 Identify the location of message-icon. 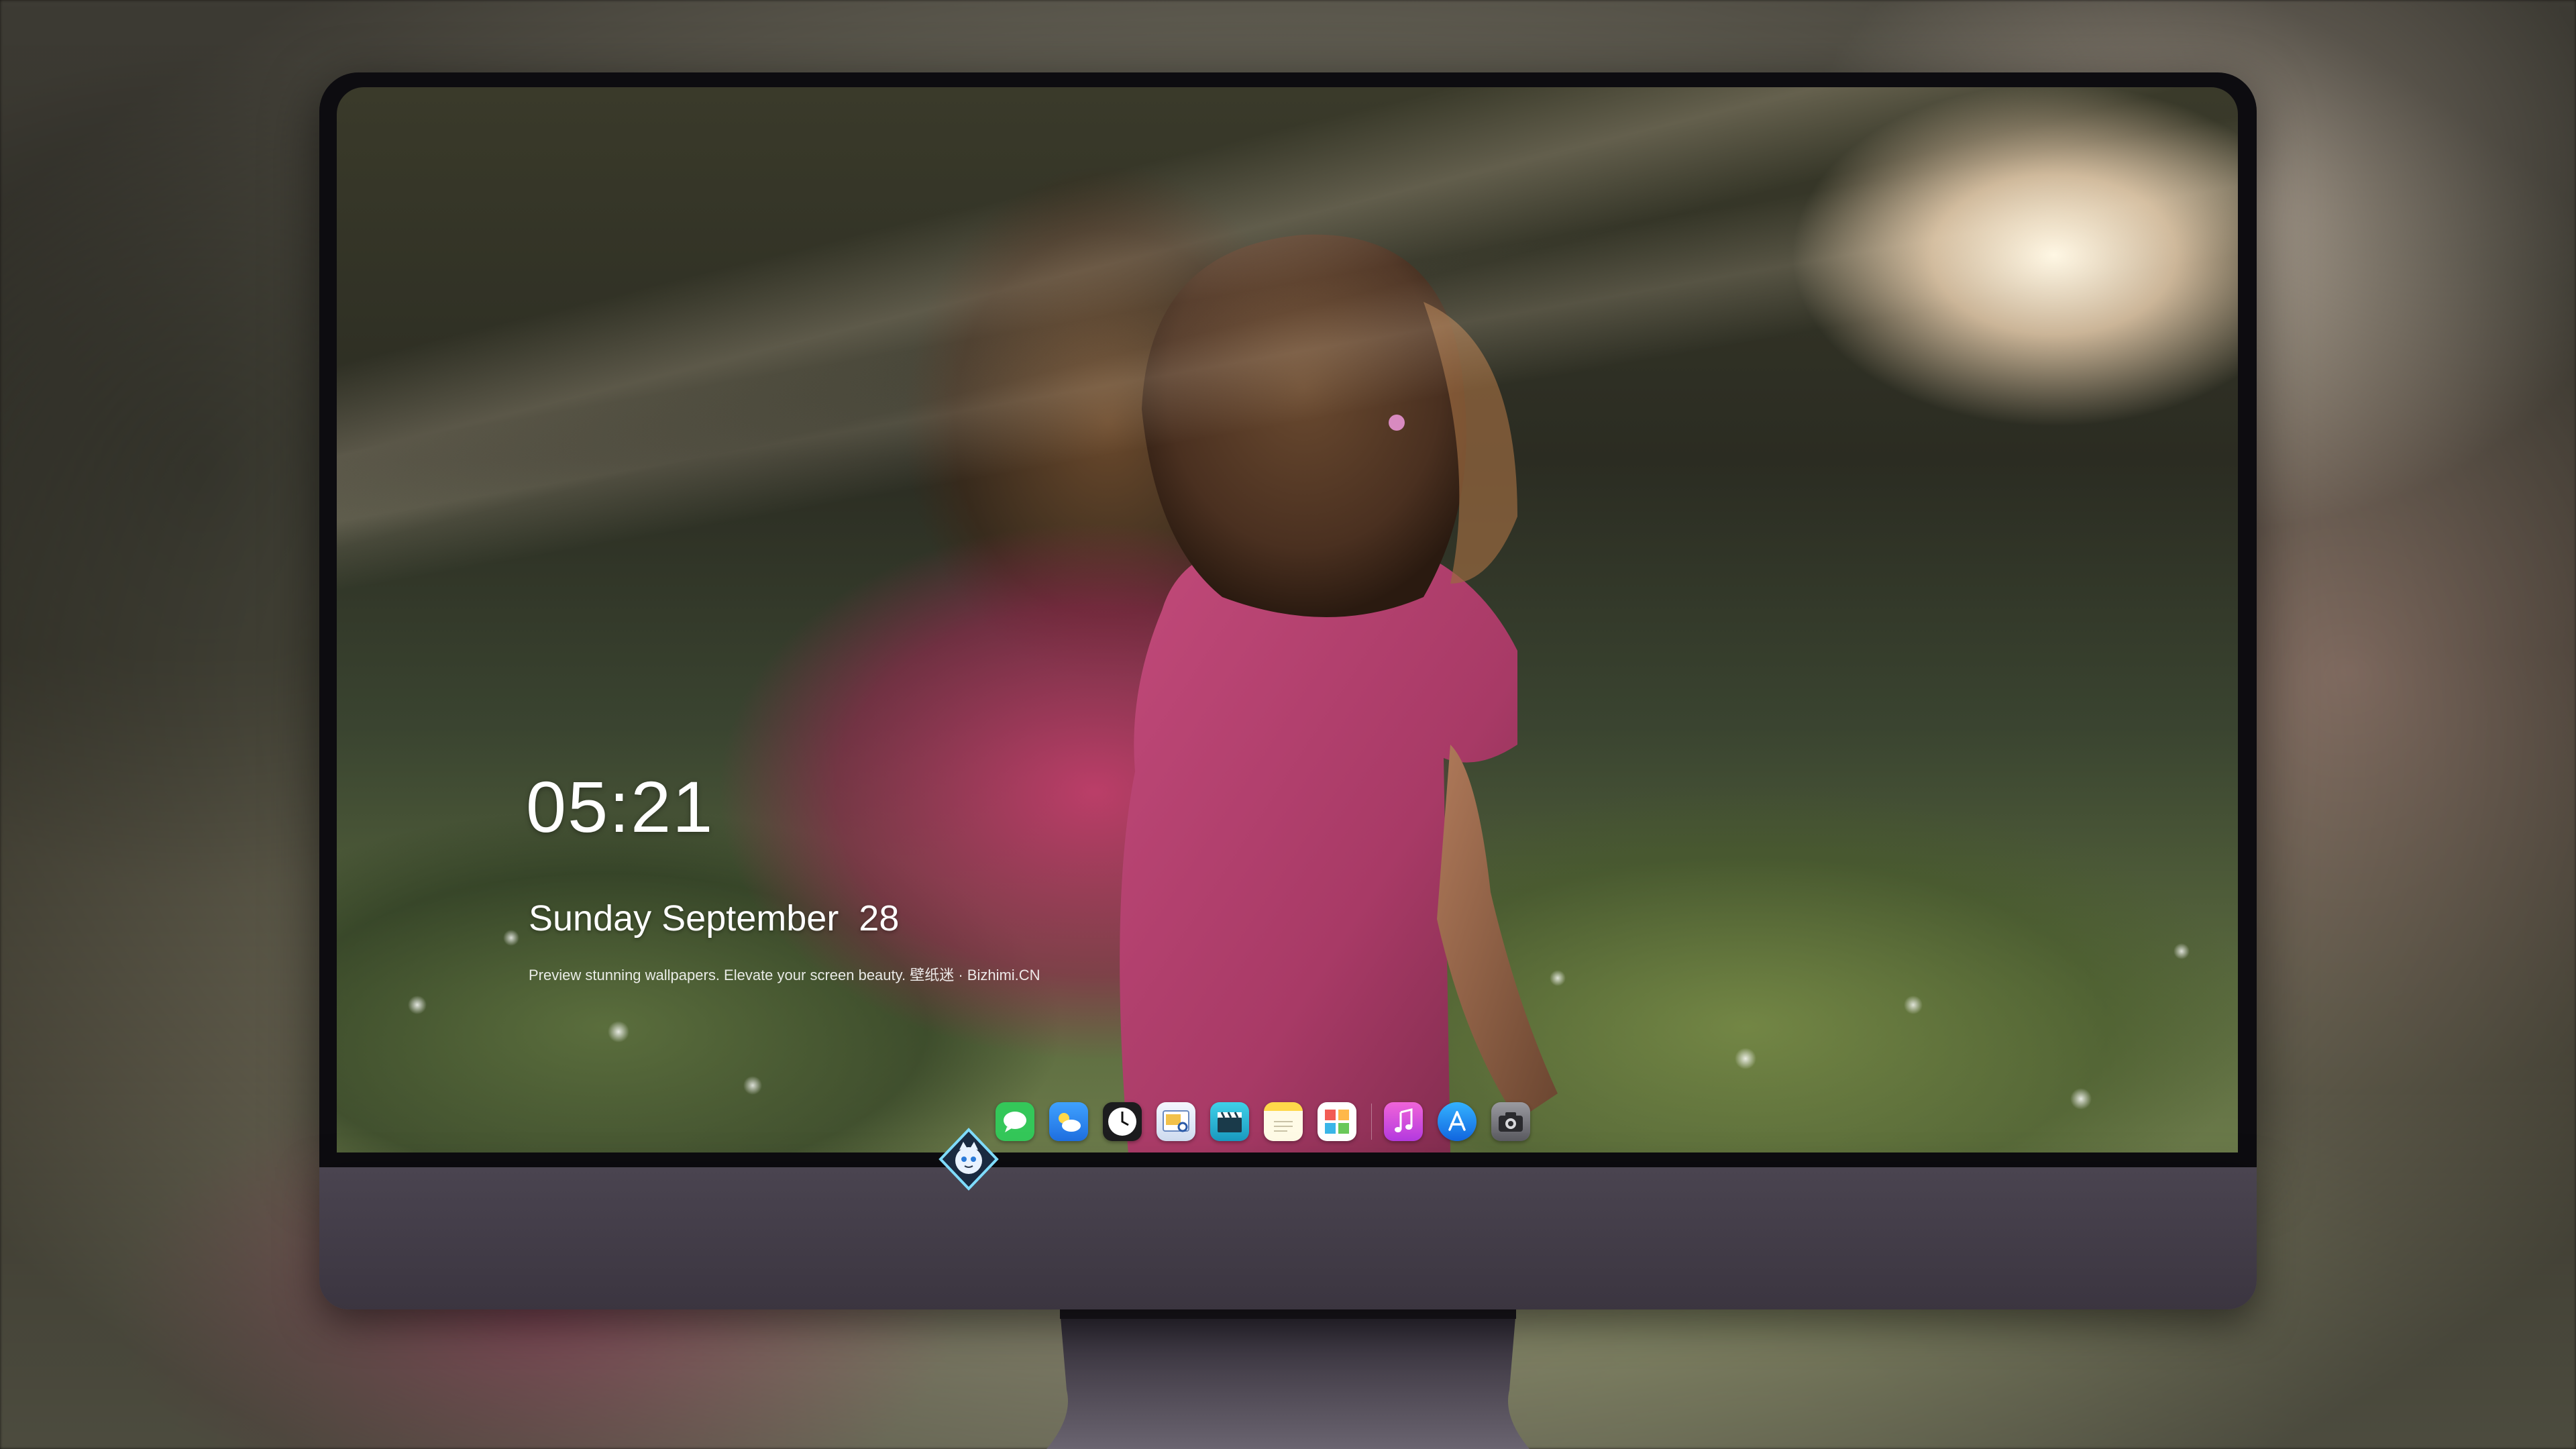
(1015, 1122).